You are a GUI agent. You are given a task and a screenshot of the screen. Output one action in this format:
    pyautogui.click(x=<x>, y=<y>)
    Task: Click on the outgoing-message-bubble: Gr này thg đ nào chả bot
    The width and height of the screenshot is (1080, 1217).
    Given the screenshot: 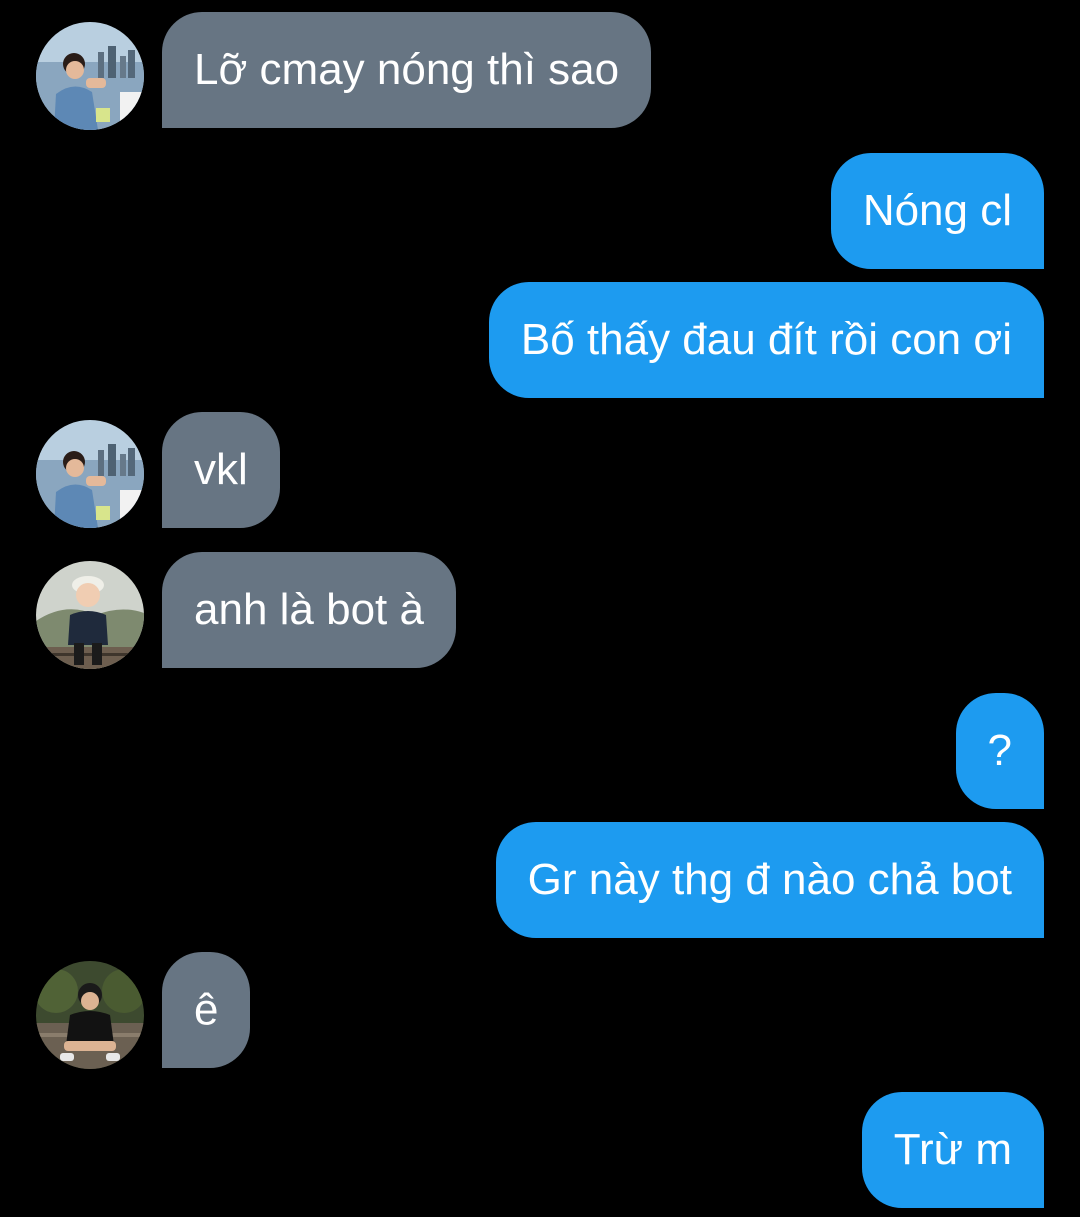 What is the action you would take?
    pyautogui.click(x=769, y=880)
    